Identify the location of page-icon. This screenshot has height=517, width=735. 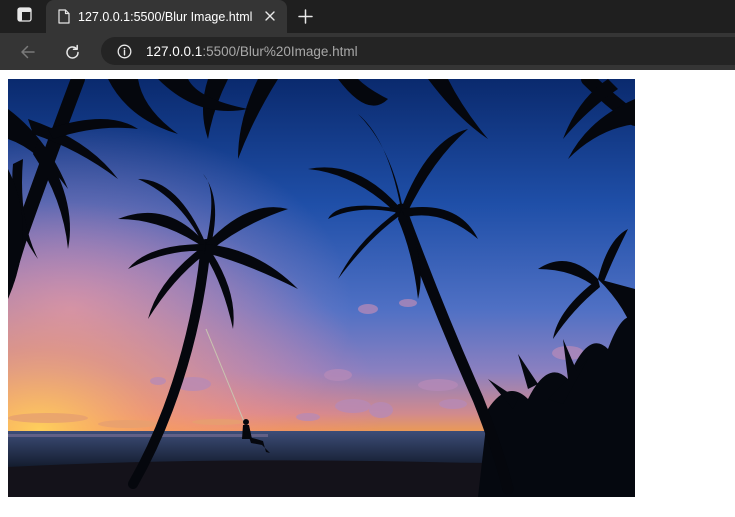
(64, 16).